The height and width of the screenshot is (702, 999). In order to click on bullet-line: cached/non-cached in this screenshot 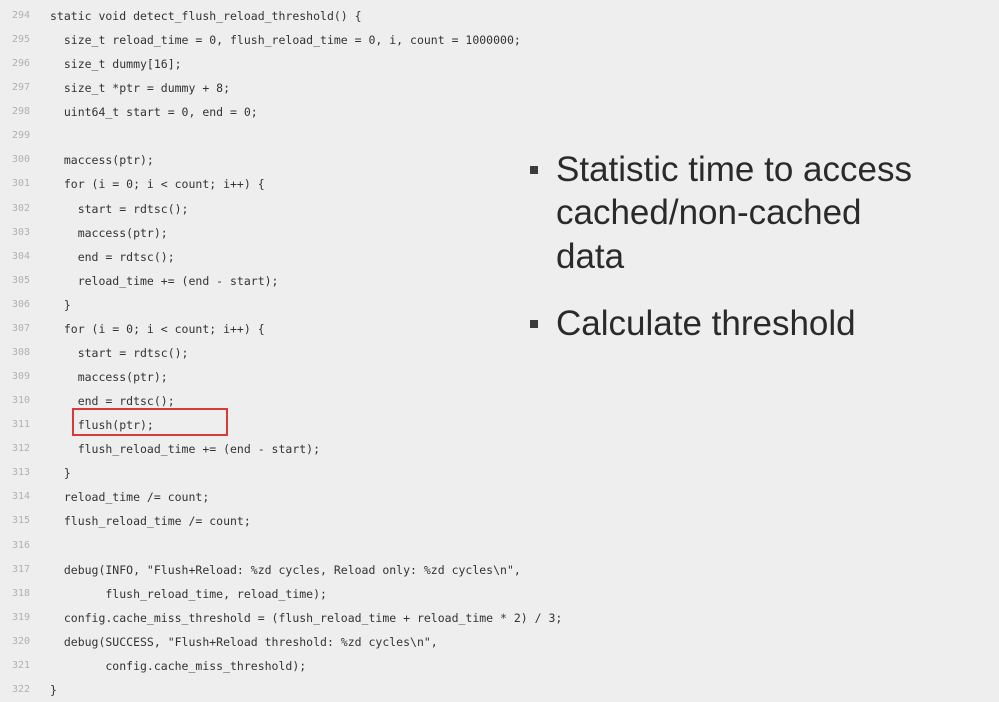, I will do `click(709, 212)`.